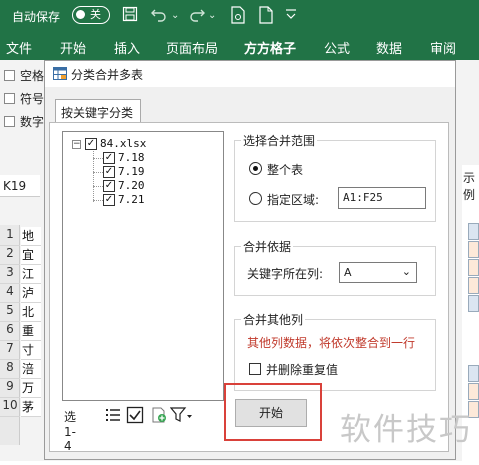 This screenshot has height=465, width=479. Describe the element at coordinates (192, 47) in the screenshot. I see `tab-page-layout: 页面布局` at that location.